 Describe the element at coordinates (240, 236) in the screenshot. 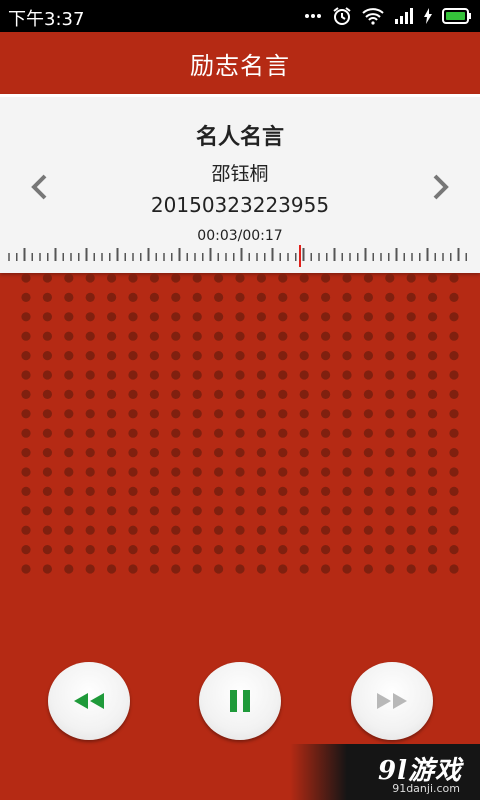

I see `playback-time: 00:03/00:17` at that location.